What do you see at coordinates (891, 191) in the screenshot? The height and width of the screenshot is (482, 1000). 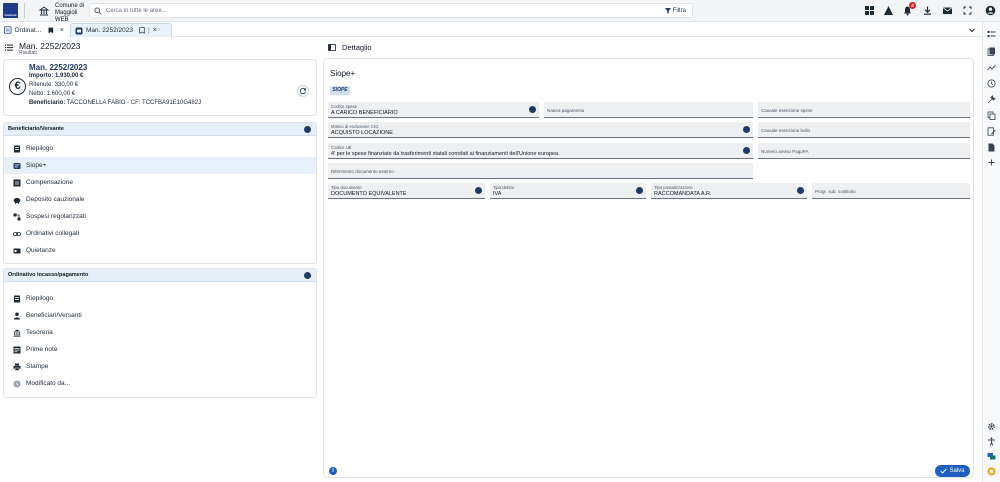 I see `progr-sub-sostituito-field: Progr. sub. sostituito` at bounding box center [891, 191].